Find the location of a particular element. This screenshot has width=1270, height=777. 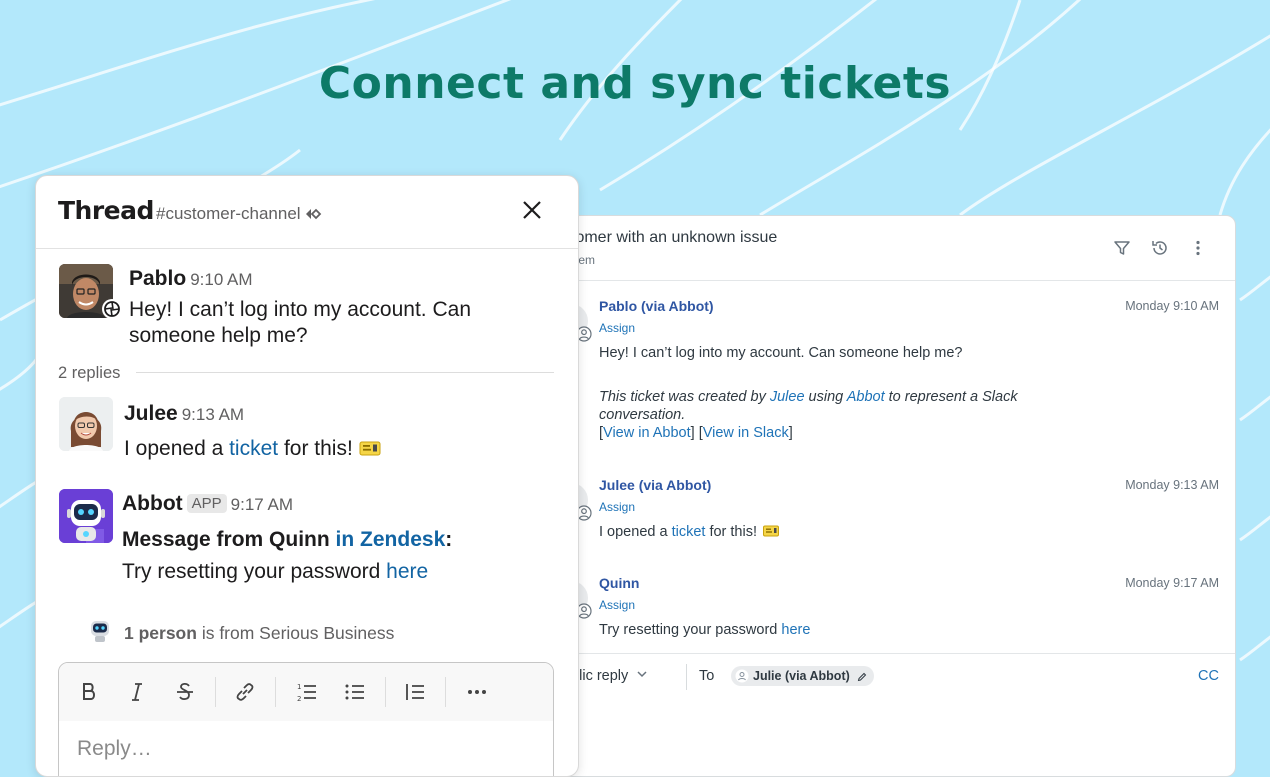

formatting-toolbar: 12 is located at coordinates (306, 692).